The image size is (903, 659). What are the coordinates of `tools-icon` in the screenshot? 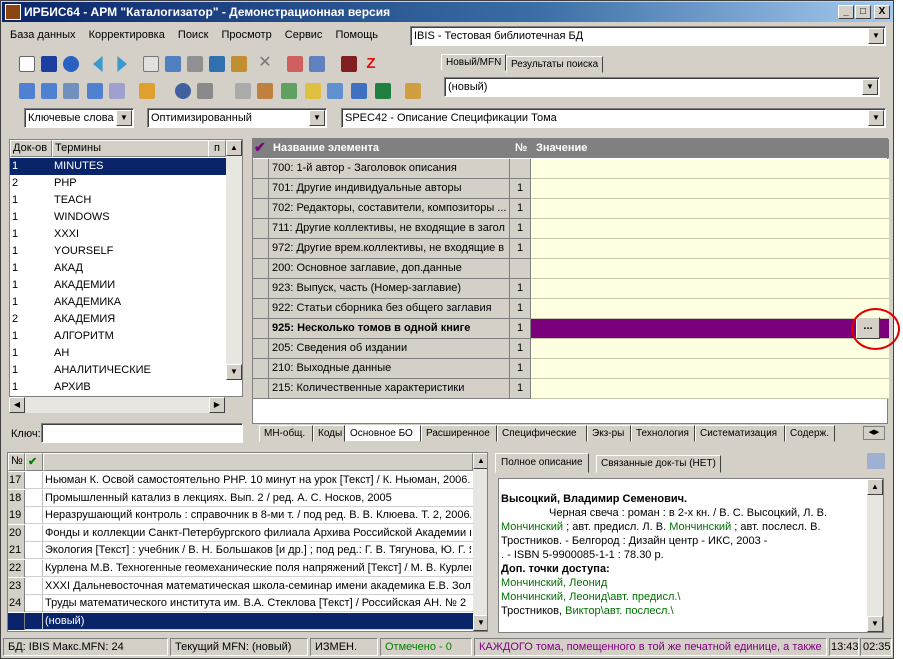 It's located at (147, 91).